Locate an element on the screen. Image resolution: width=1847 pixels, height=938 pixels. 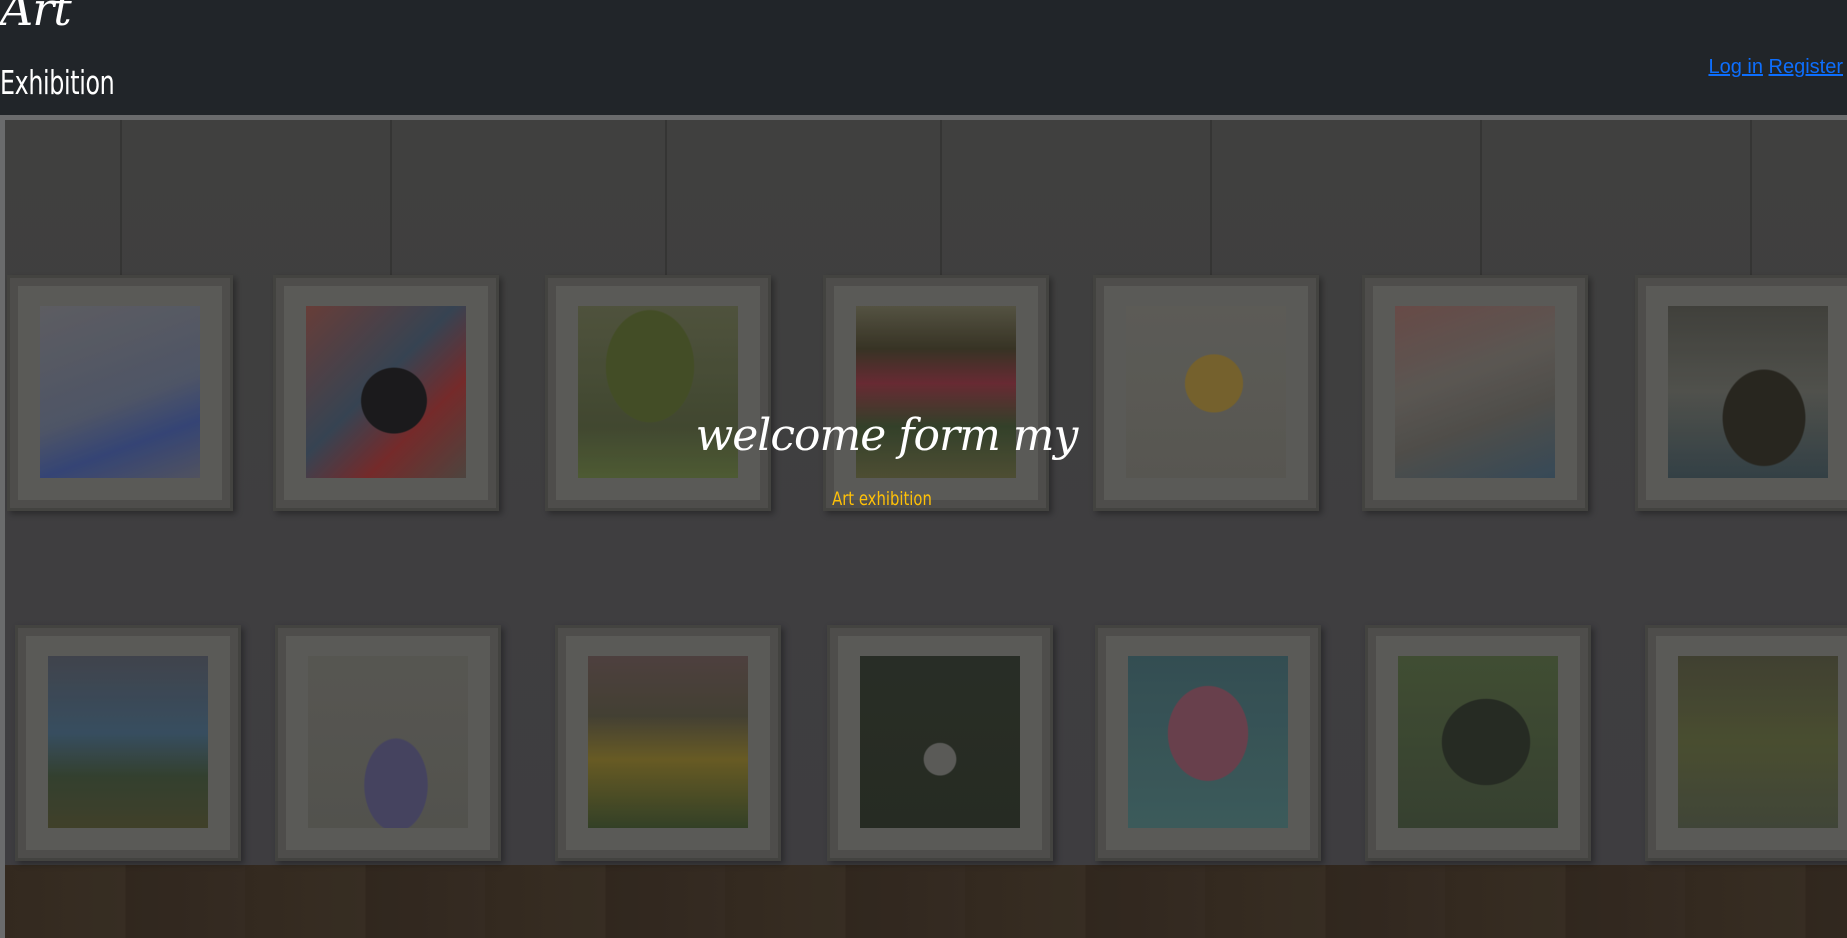
hero-subtitle-text: Art exhibition is located at coordinates (881, 499).